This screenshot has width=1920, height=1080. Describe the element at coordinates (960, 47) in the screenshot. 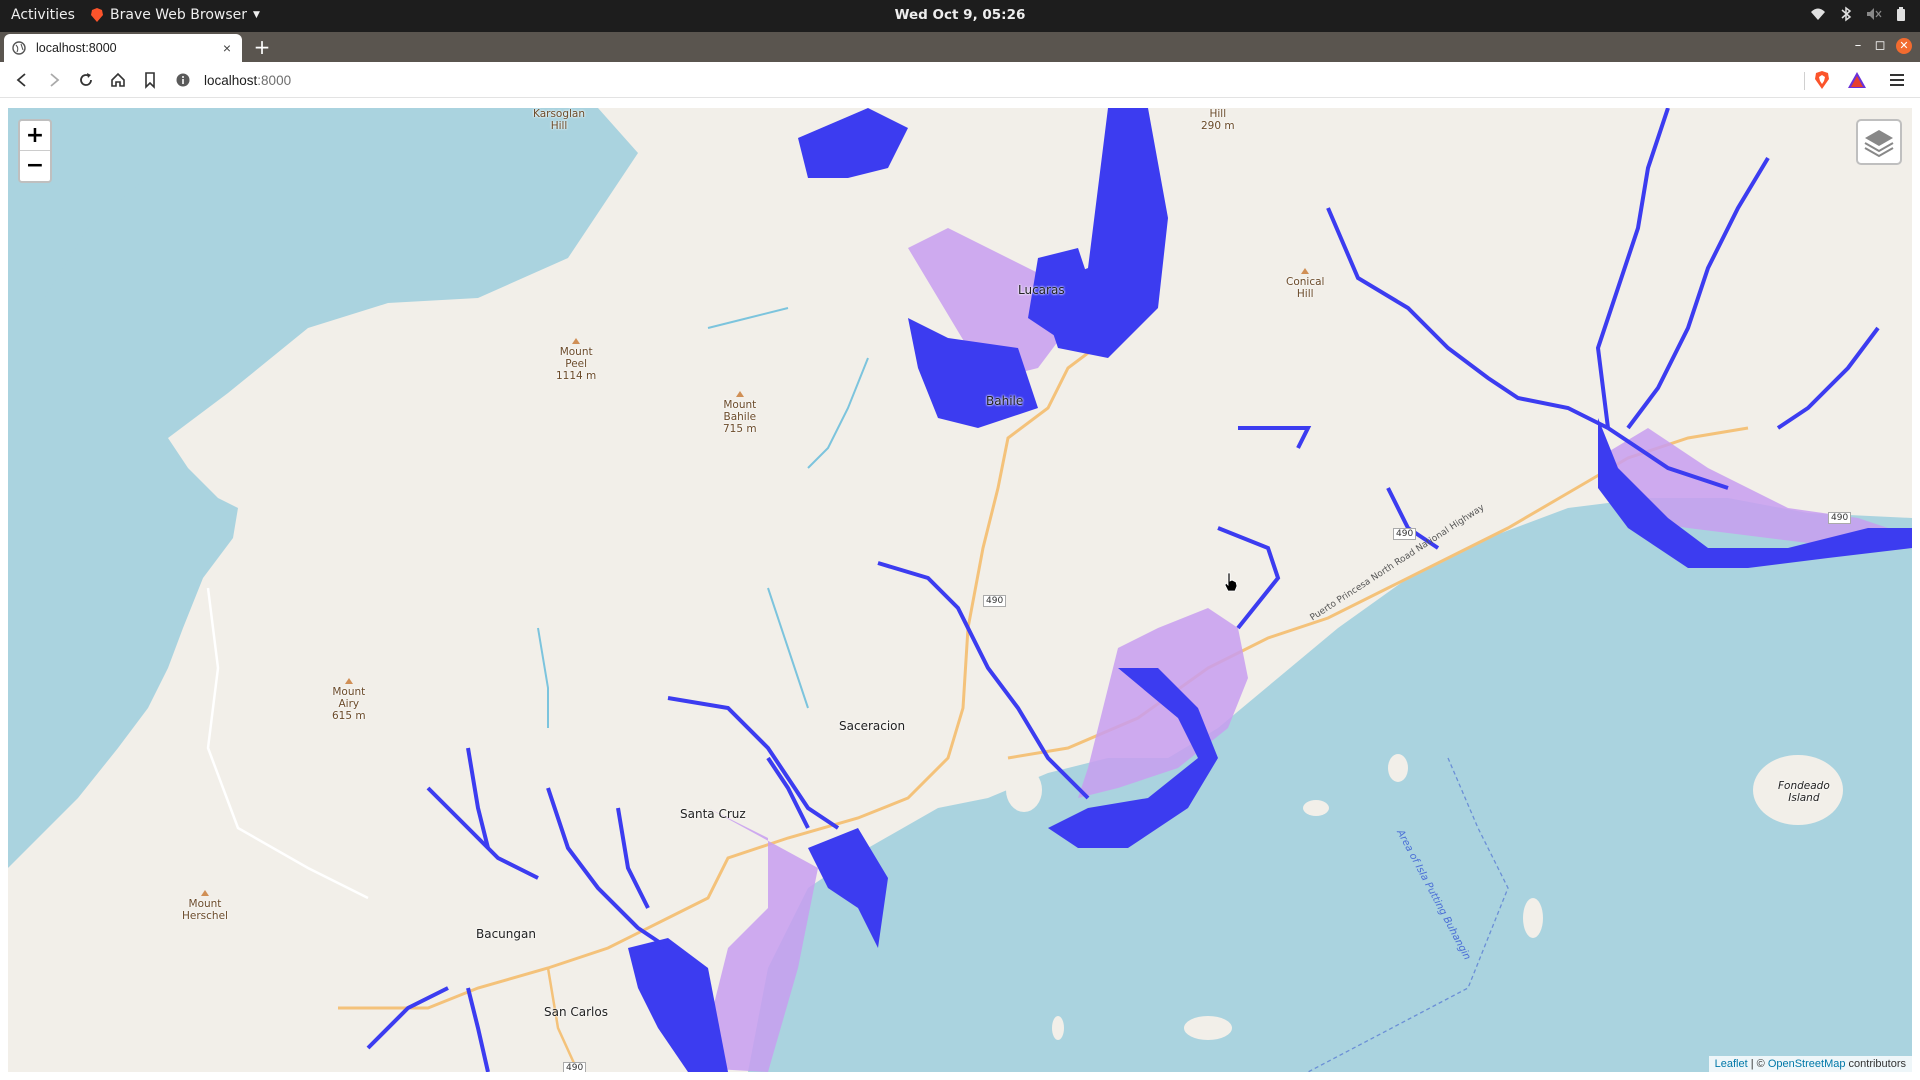

I see `tab-strip: localhost:8000 × + – ◻ ✕` at that location.